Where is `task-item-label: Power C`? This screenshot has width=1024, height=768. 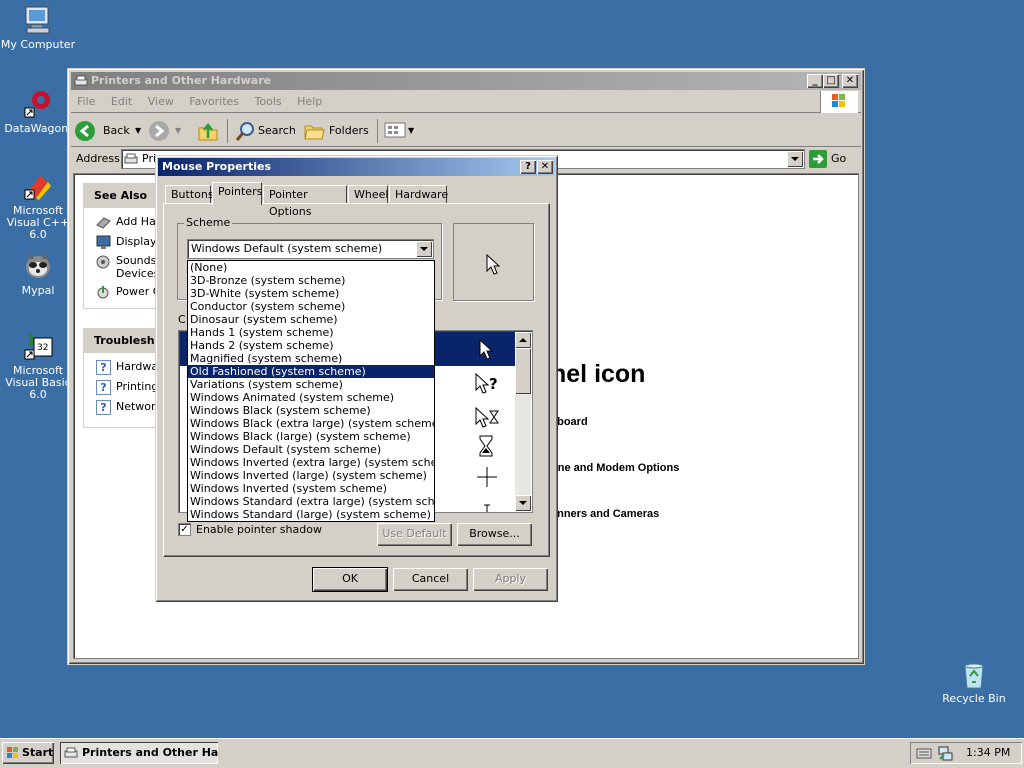
task-item-label: Power C is located at coordinates (138, 291).